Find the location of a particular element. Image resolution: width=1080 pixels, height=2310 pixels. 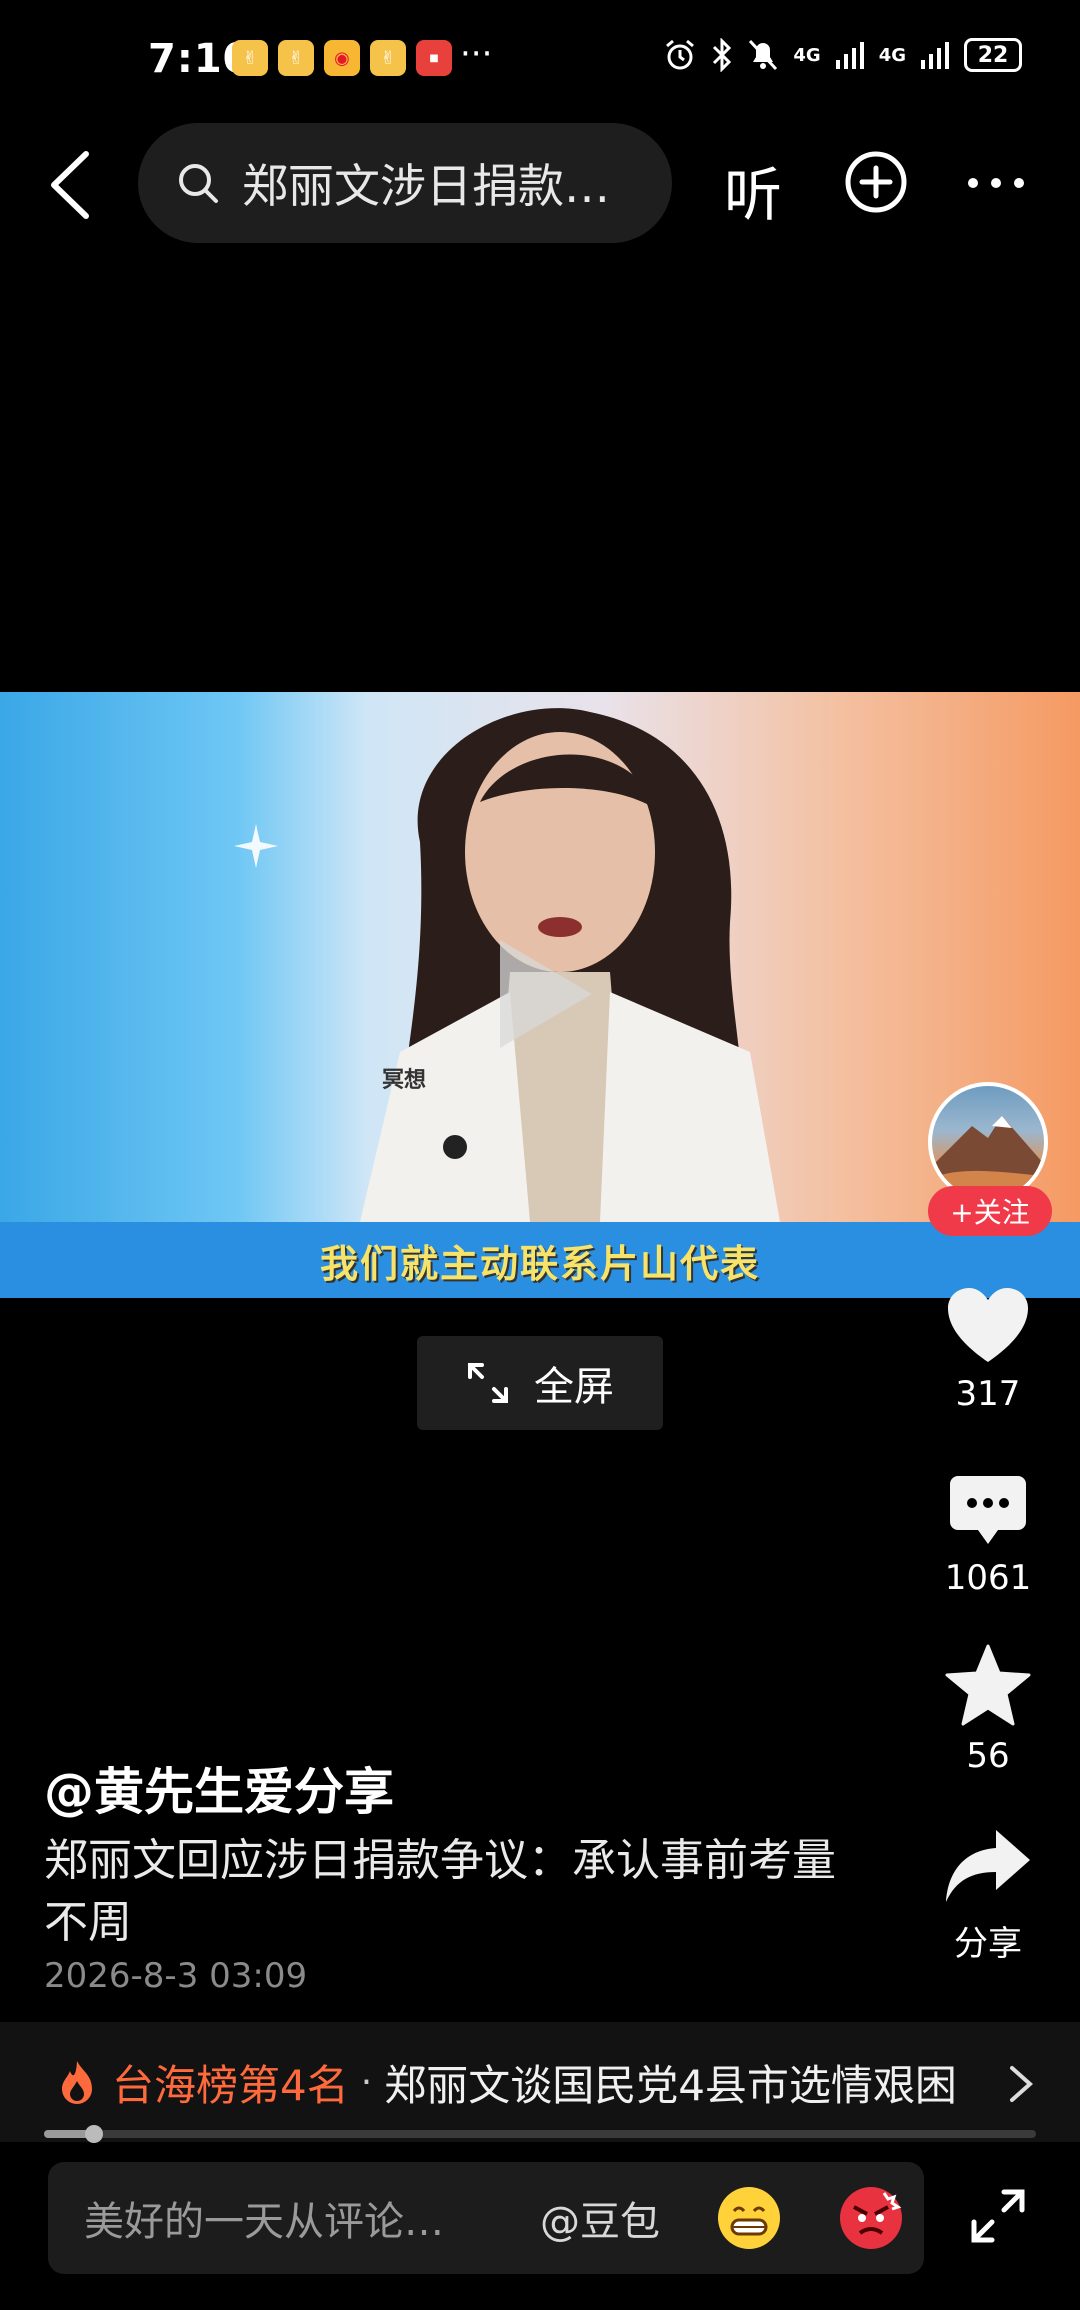

video-corner-text: 冥想 is located at coordinates (404, 1080).